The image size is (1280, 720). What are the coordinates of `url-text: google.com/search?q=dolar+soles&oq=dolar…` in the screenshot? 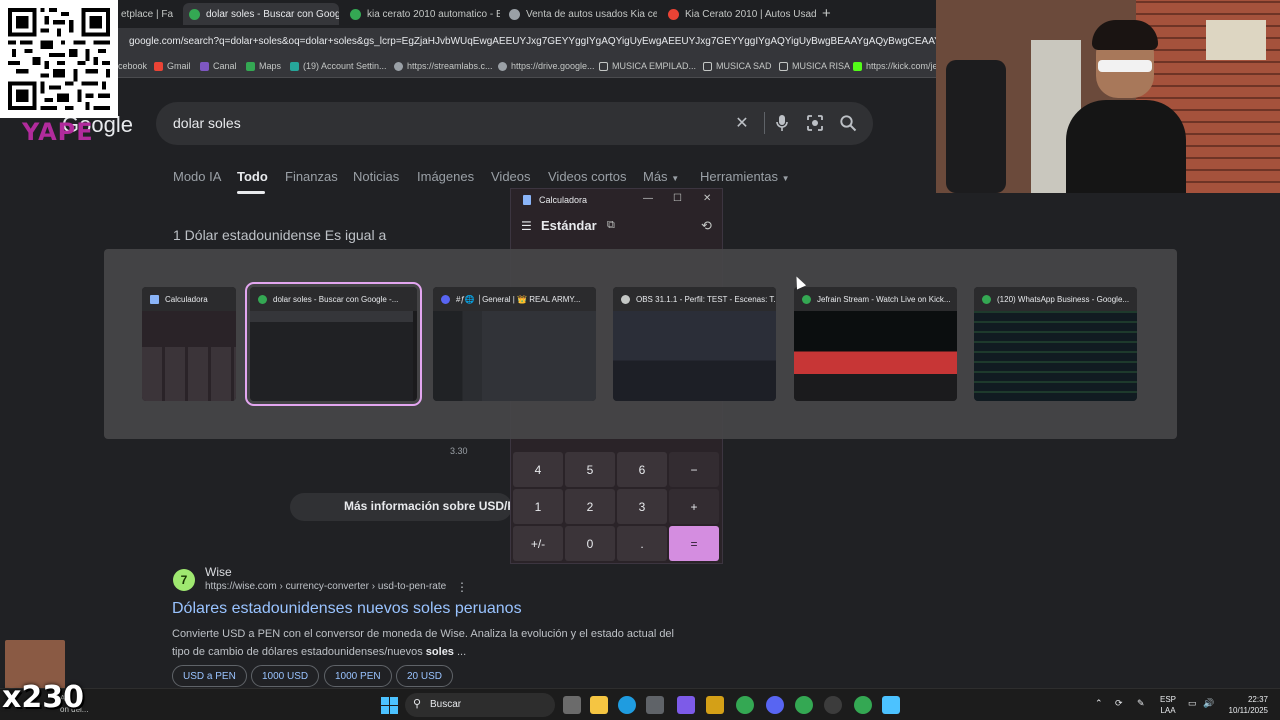 It's located at (534, 41).